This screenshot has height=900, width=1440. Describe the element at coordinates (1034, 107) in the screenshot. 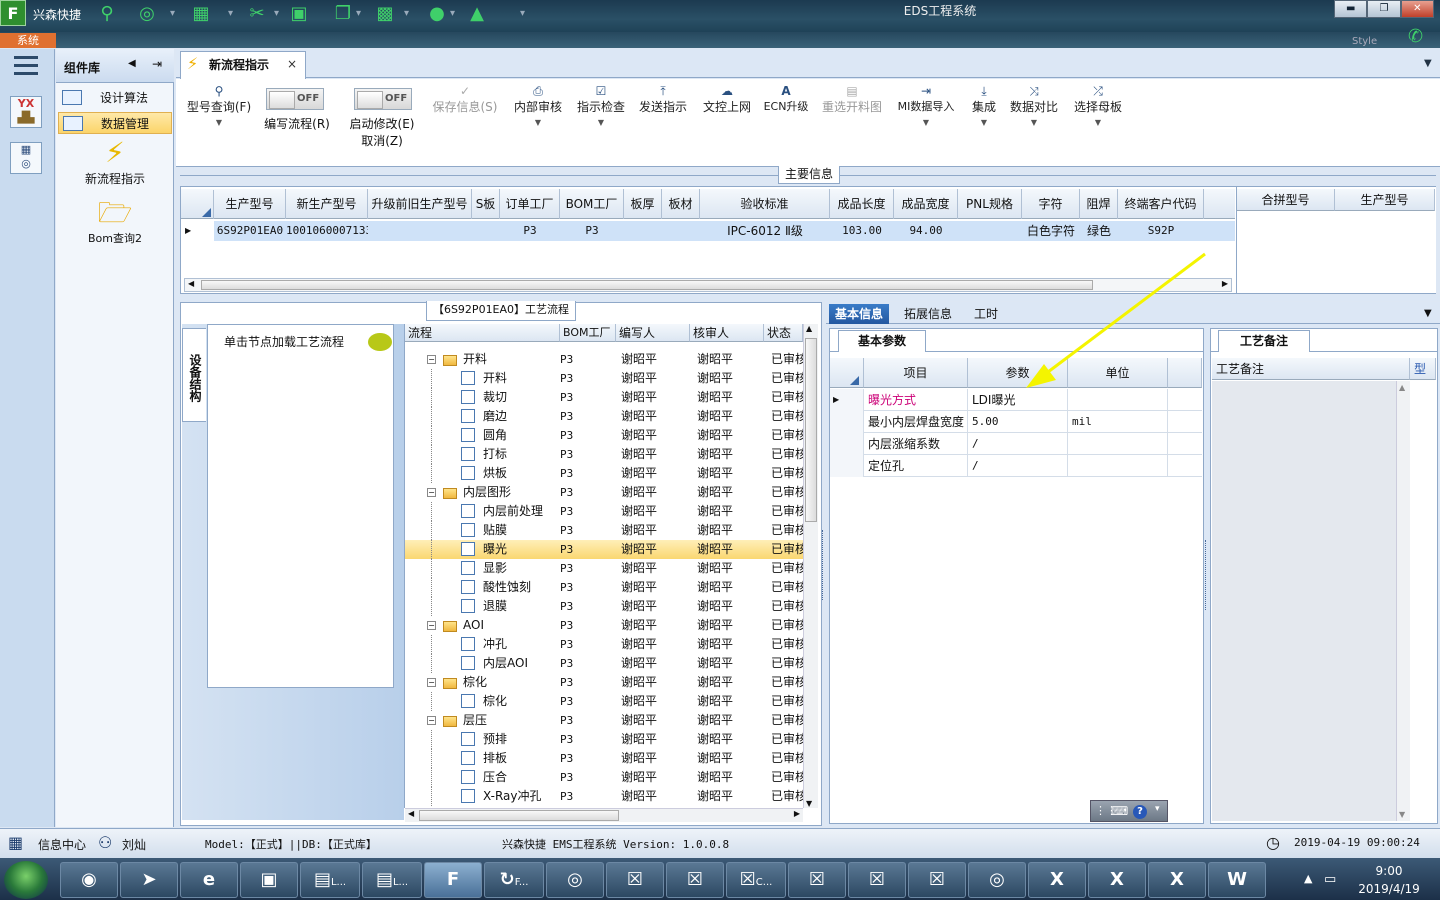

I see `data-compare-button: ⤨ 数据对比 ▼` at that location.